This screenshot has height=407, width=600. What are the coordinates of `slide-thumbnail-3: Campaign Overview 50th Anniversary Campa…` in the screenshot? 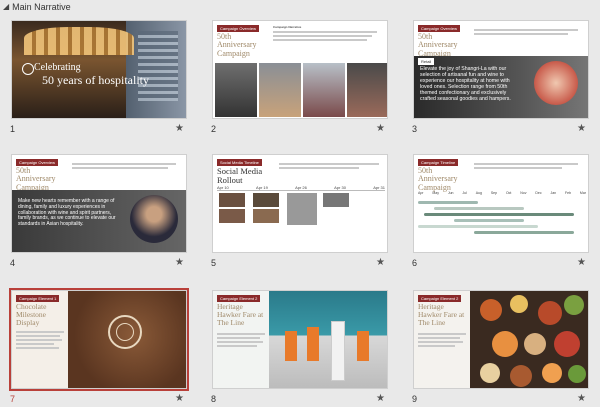 It's located at (500, 77).